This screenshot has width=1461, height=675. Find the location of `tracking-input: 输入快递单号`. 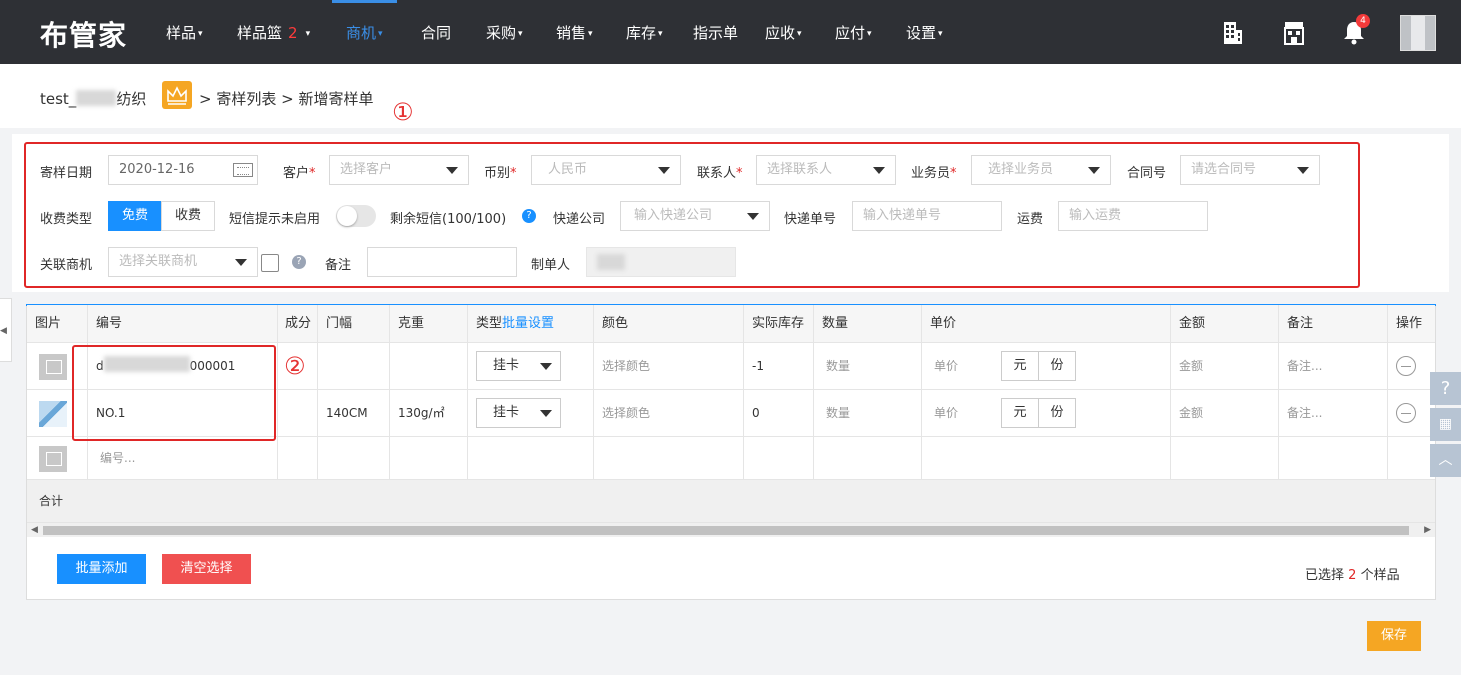

tracking-input: 输入快递单号 is located at coordinates (927, 216).